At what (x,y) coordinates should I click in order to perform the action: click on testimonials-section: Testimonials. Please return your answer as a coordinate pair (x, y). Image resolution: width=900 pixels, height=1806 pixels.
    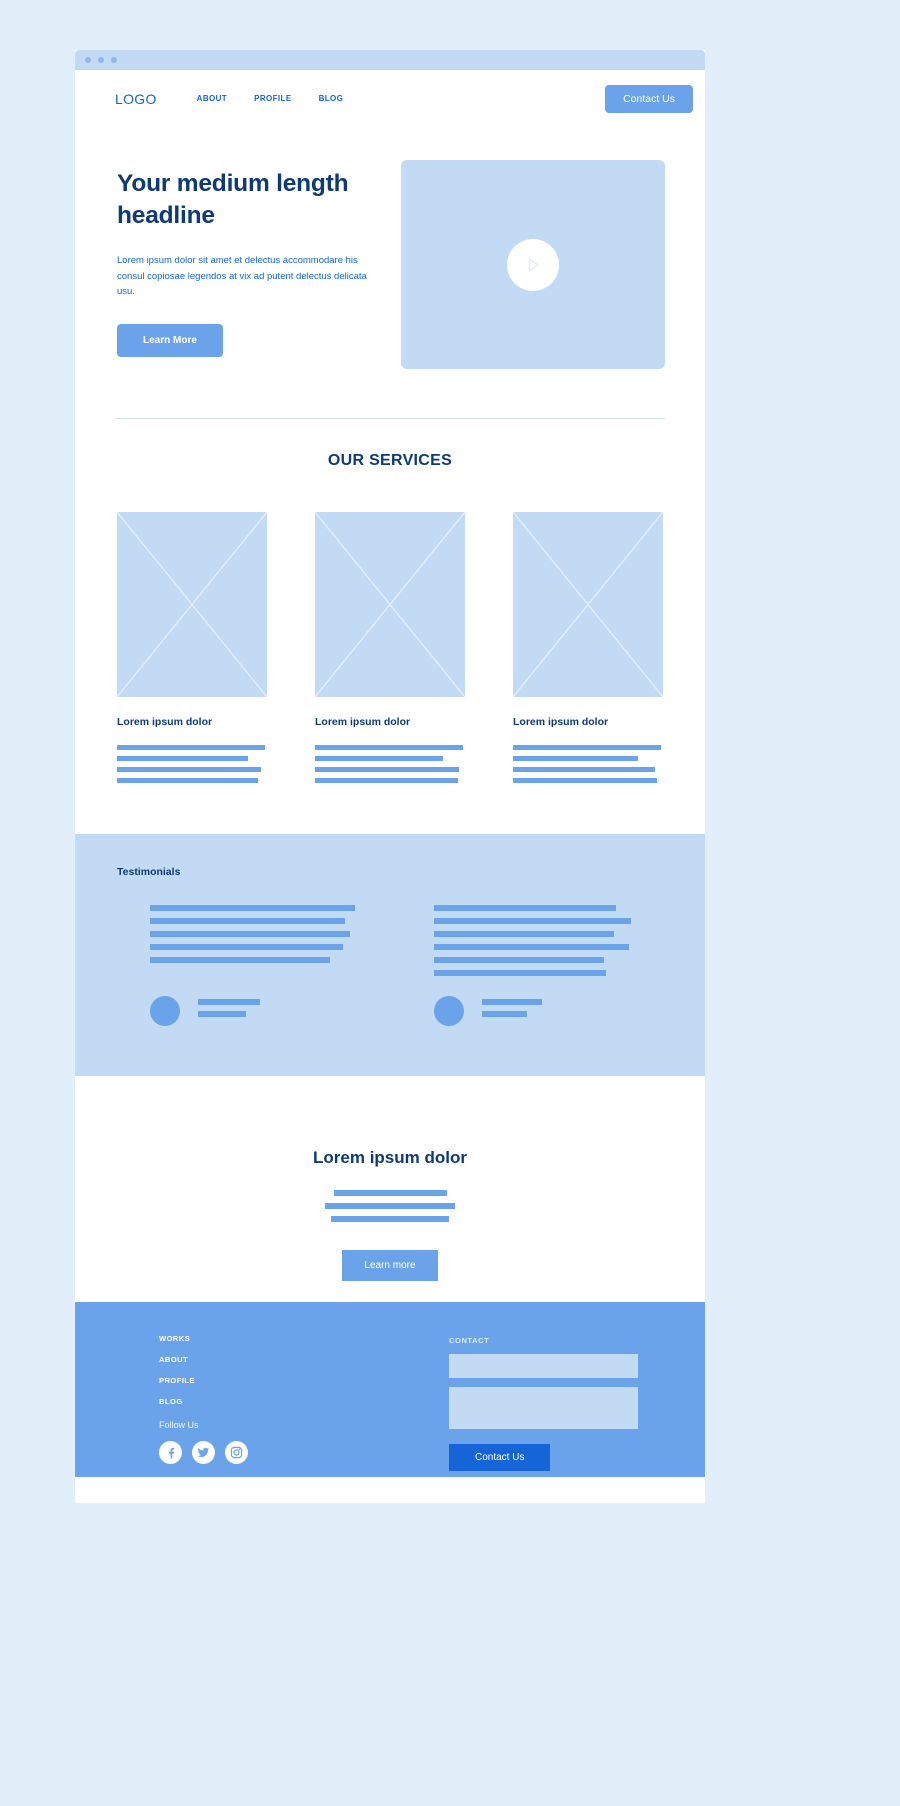
    Looking at the image, I should click on (390, 955).